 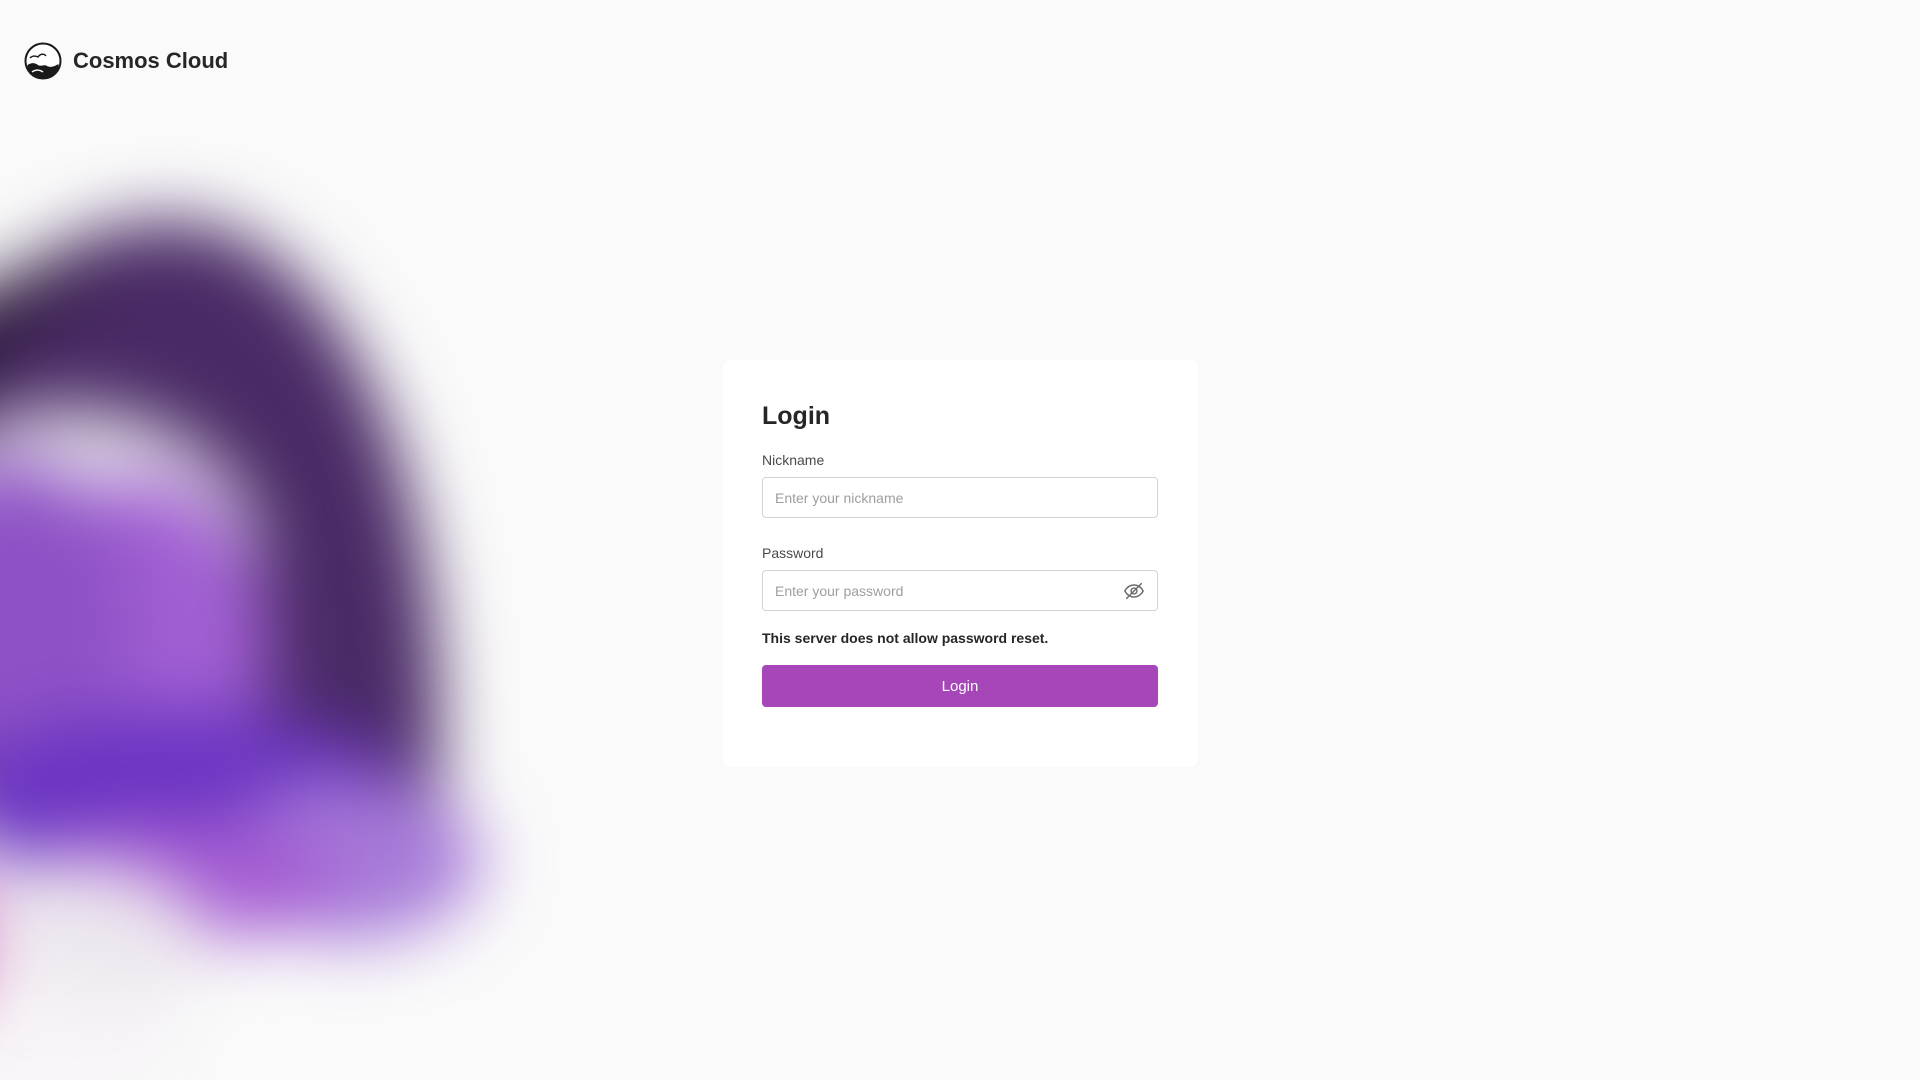 What do you see at coordinates (960, 686) in the screenshot?
I see `login-button: Login` at bounding box center [960, 686].